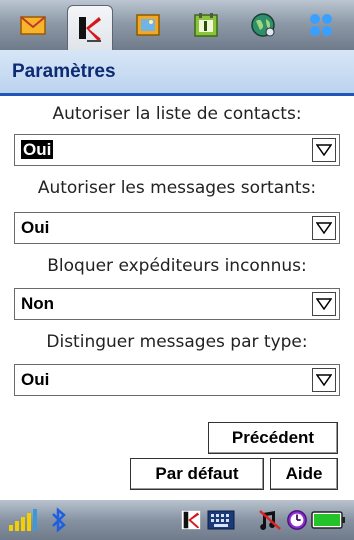  I want to click on photos-tab, so click(148, 25).